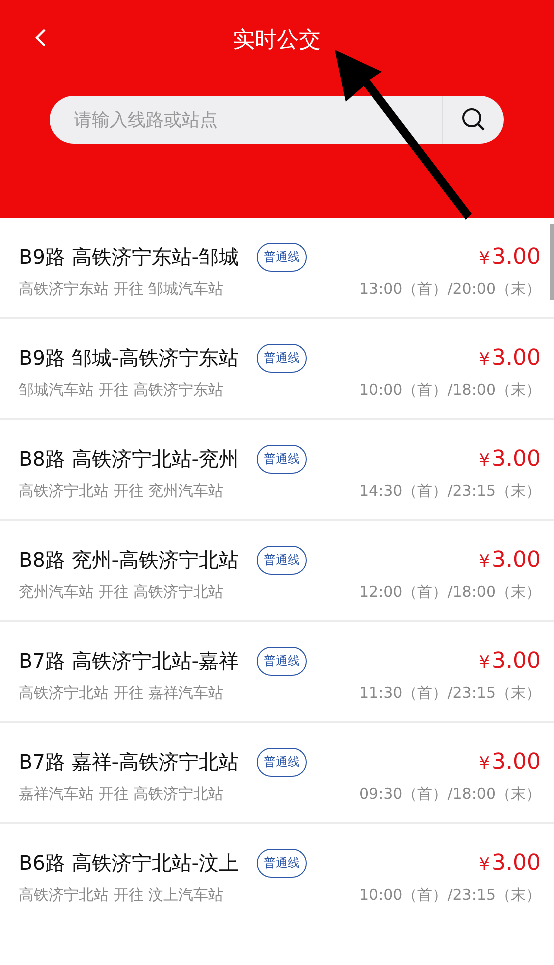 This screenshot has height=965, width=554. I want to click on search-field: 请输入线路或站点, so click(277, 120).